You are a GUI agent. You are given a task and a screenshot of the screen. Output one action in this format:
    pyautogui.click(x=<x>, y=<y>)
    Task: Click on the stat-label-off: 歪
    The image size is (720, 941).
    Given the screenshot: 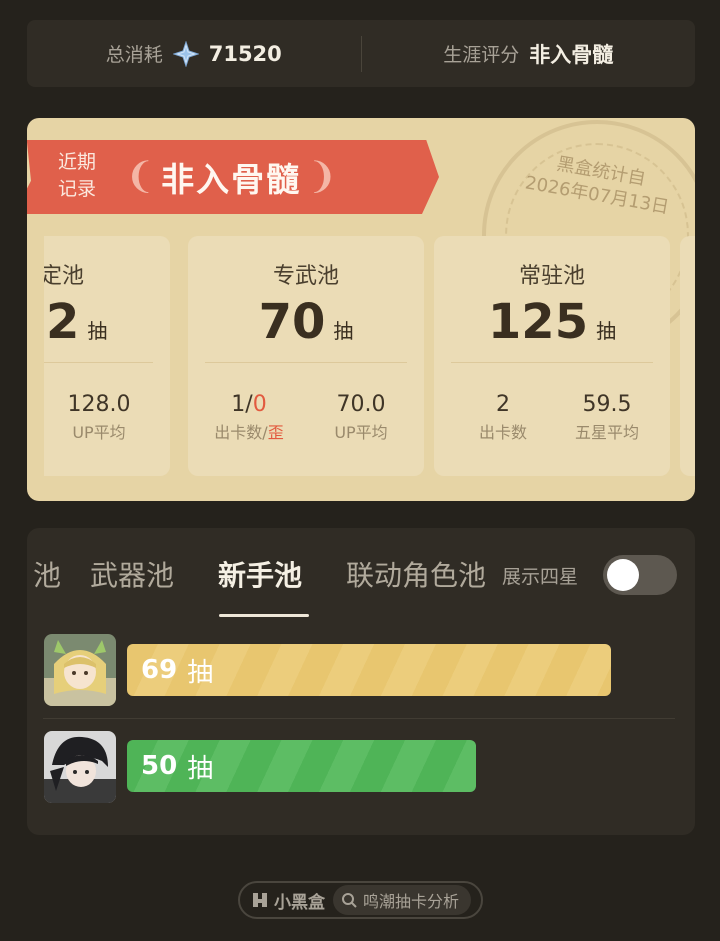 What is the action you would take?
    pyautogui.click(x=275, y=432)
    